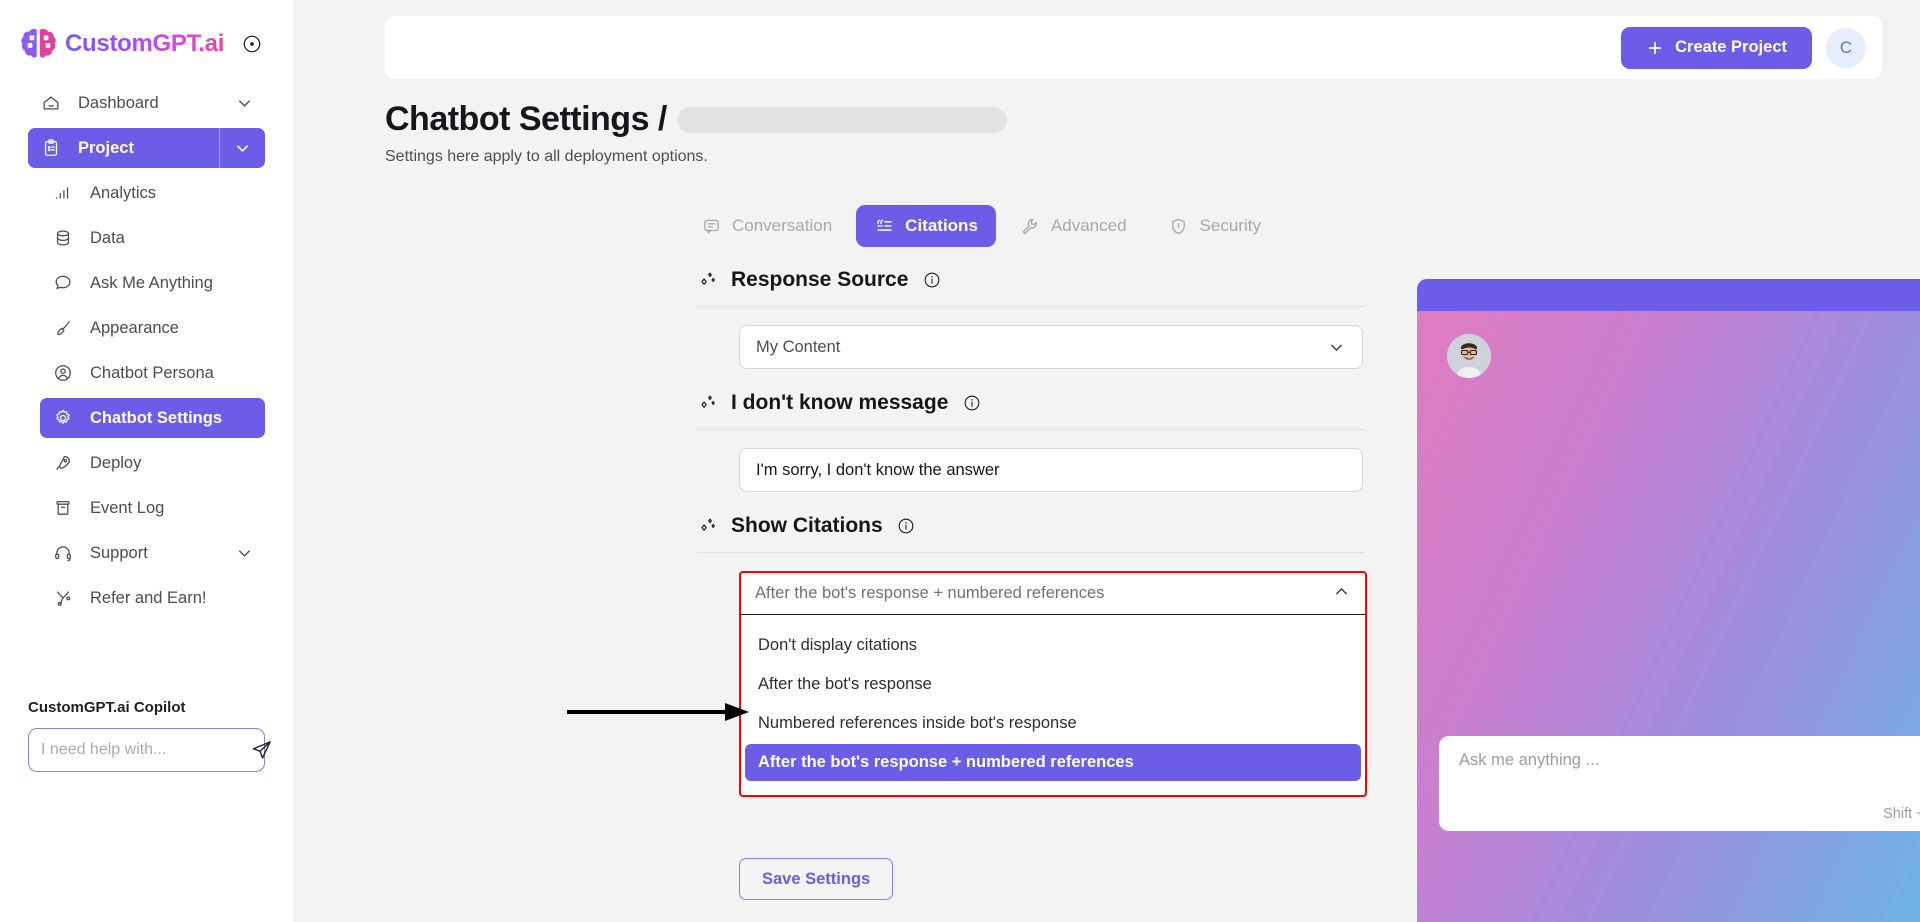 The image size is (1920, 922). I want to click on dropdown-option: After the bot's response, so click(1053, 684).